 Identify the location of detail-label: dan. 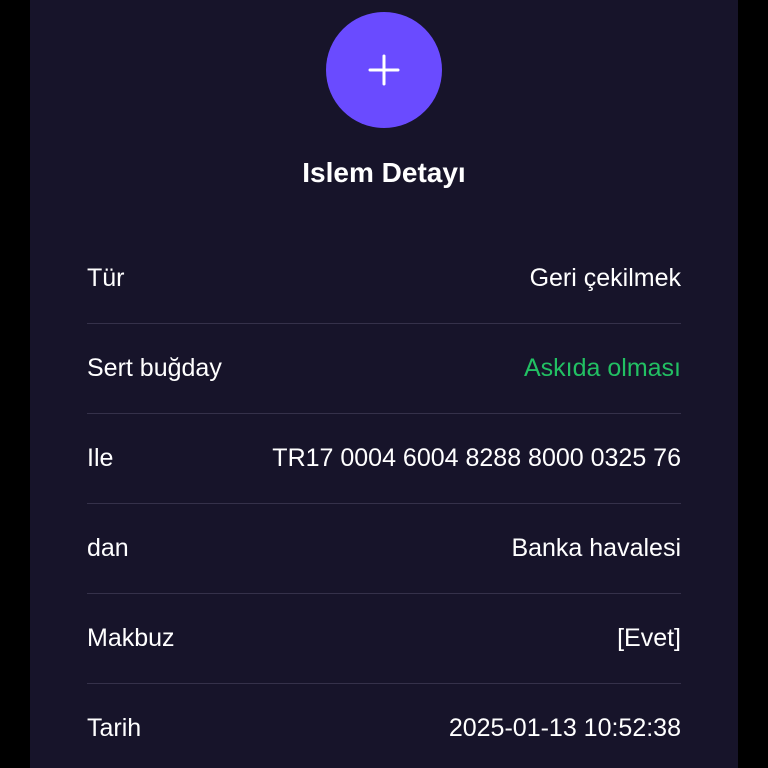
(108, 548).